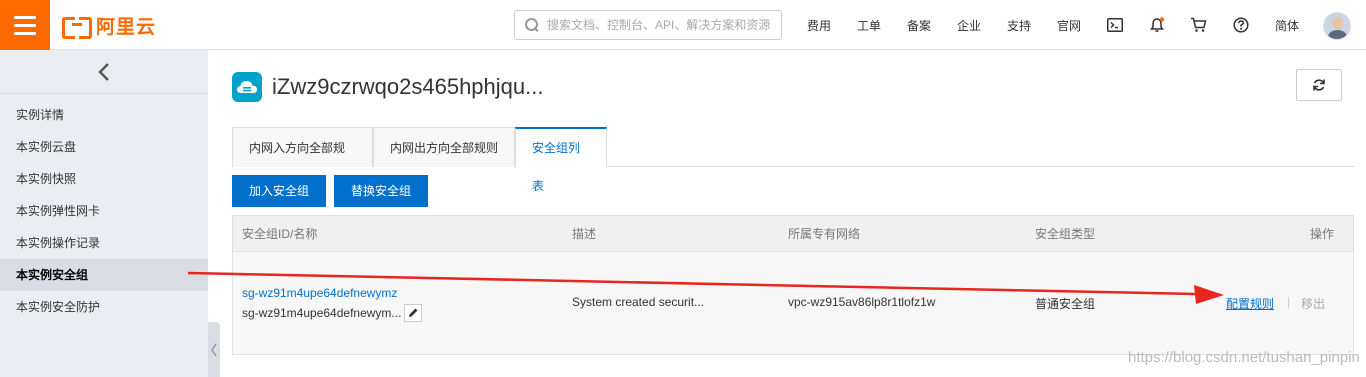  I want to click on sidebar-item-security-protection: 本实例安全防护, so click(104, 307).